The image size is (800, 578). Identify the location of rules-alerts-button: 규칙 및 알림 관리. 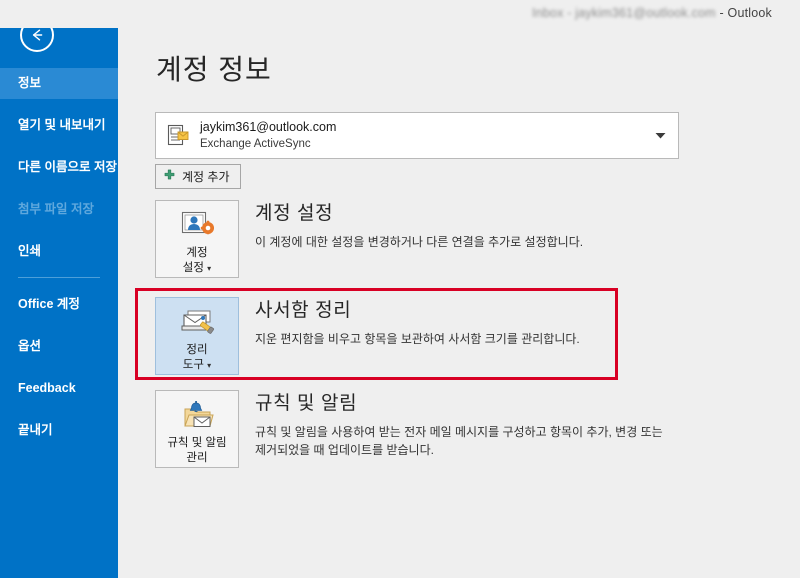
(197, 429).